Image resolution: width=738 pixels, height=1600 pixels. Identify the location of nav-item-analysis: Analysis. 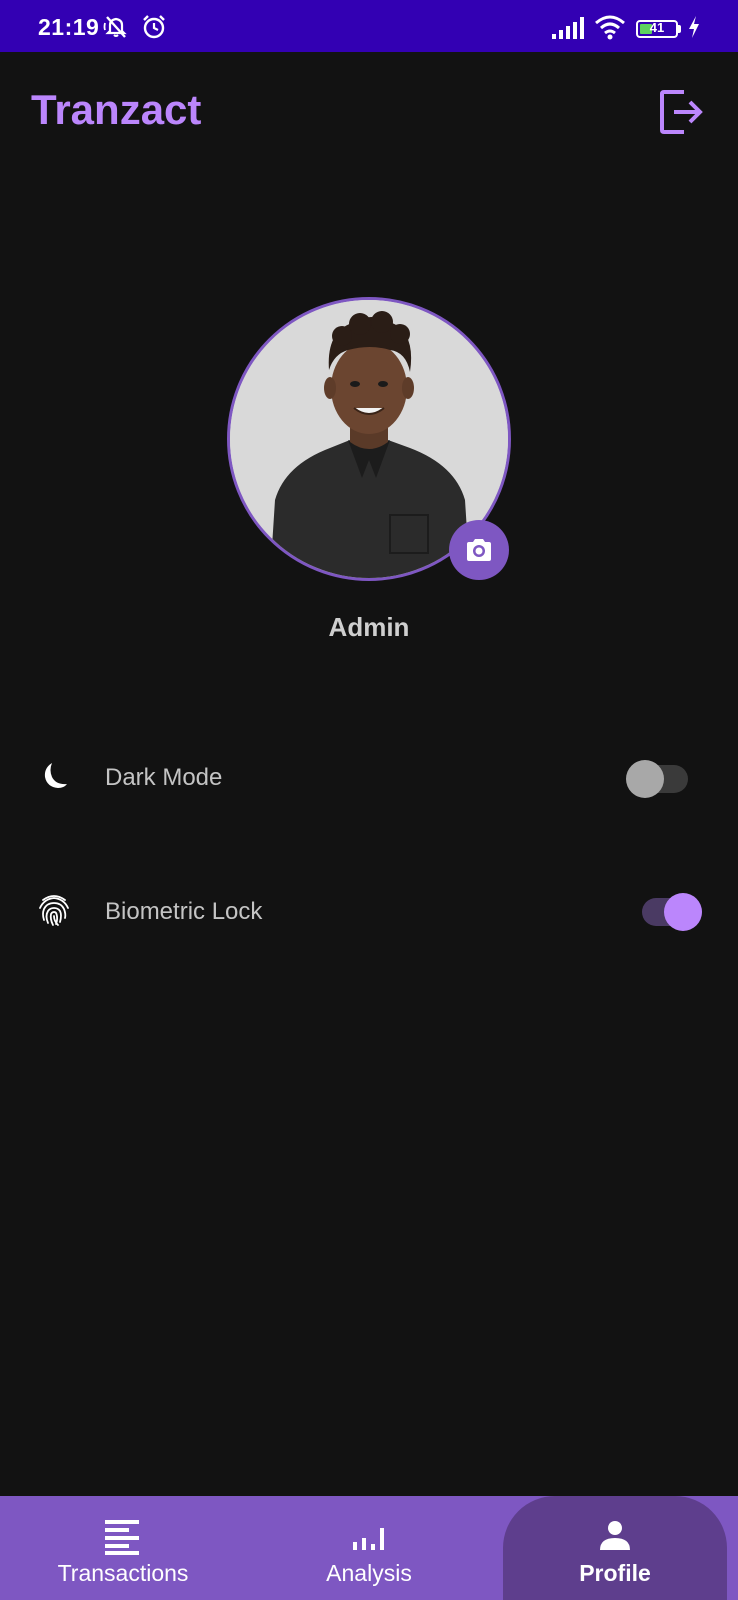
(369, 1548).